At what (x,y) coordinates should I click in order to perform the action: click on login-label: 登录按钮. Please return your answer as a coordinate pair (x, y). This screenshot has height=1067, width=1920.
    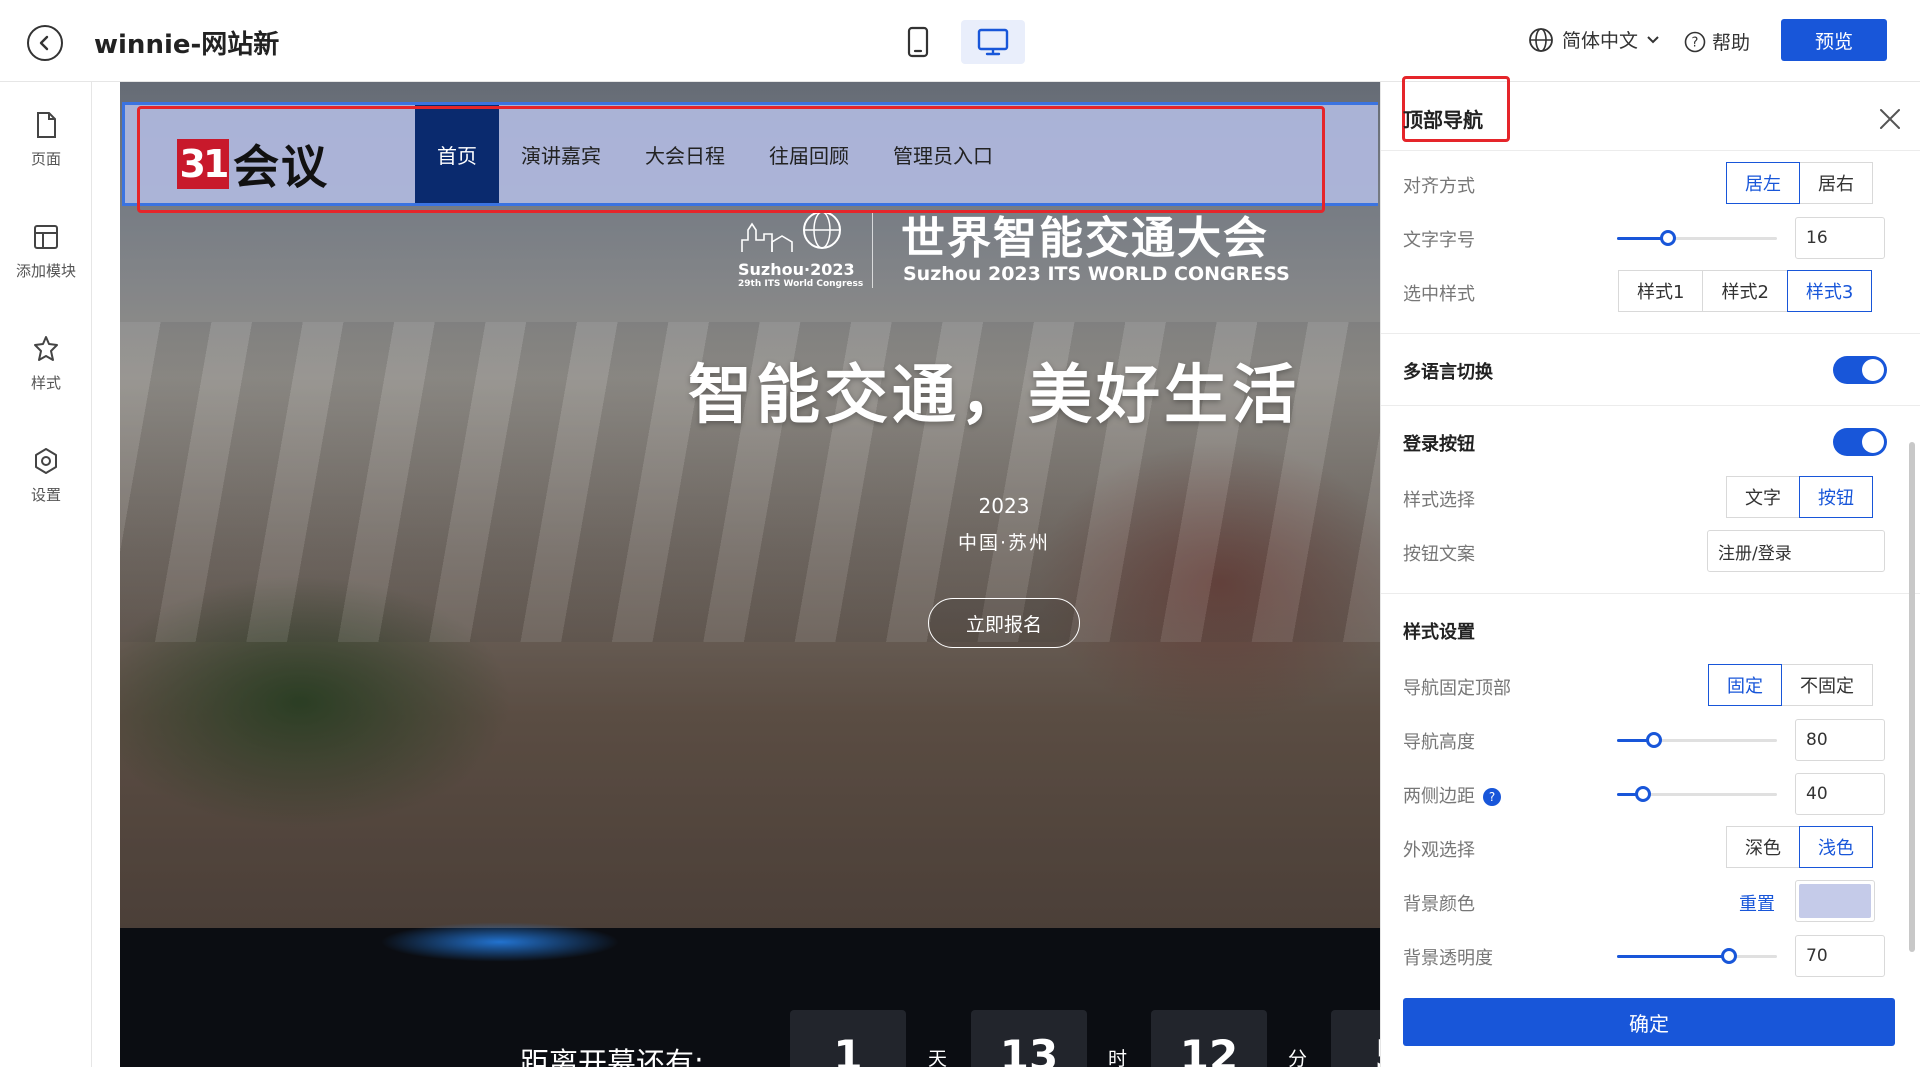
    Looking at the image, I should click on (1439, 444).